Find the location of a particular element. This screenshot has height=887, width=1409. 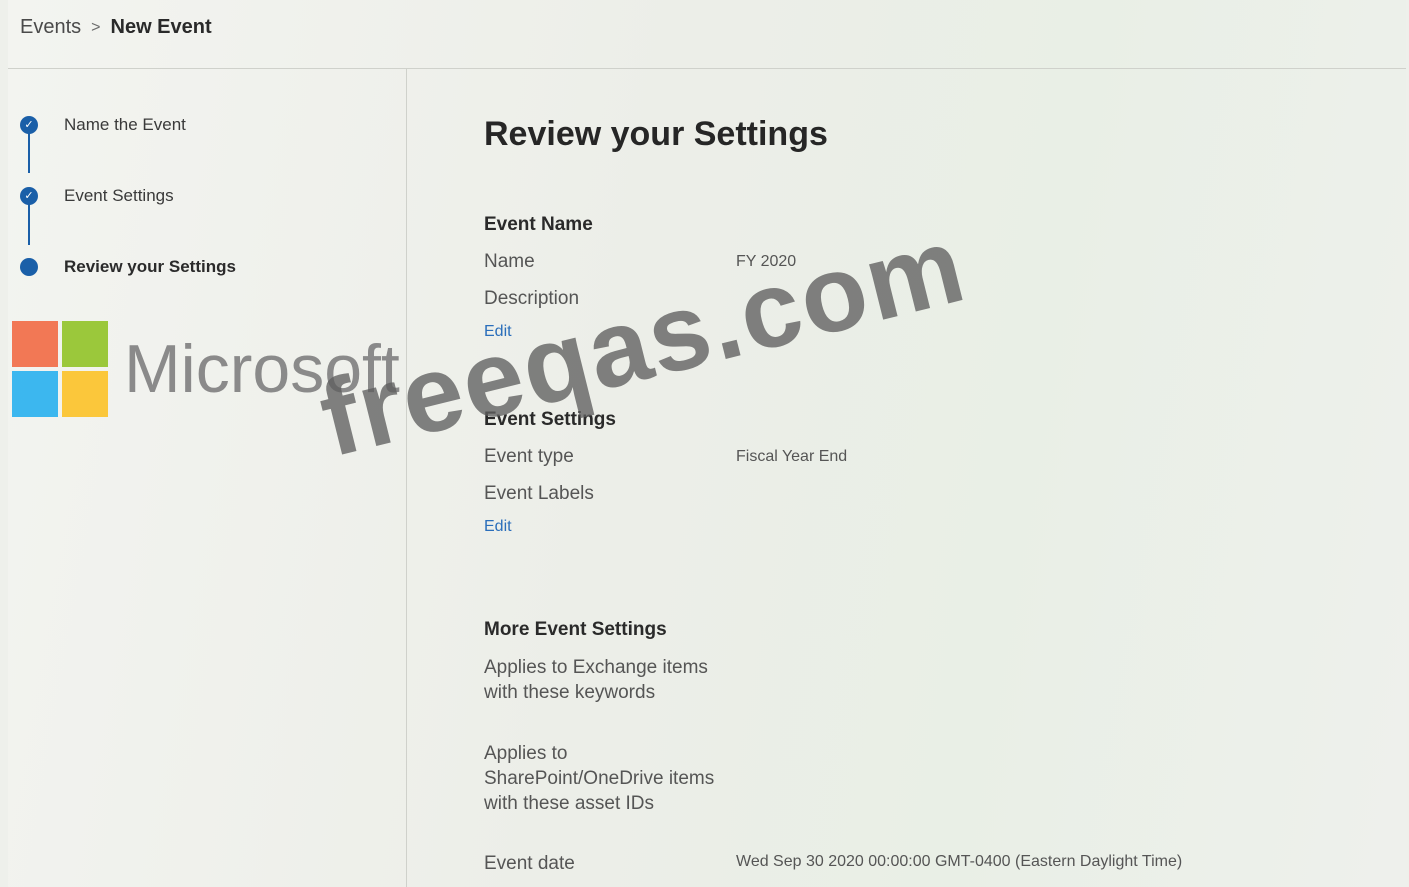

breadcrumb-current: New Event is located at coordinates (161, 27).